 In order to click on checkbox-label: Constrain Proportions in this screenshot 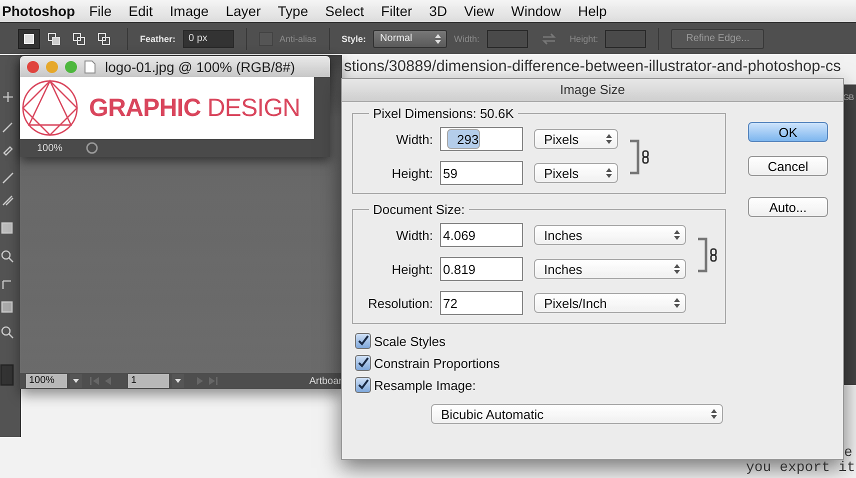, I will do `click(437, 363)`.